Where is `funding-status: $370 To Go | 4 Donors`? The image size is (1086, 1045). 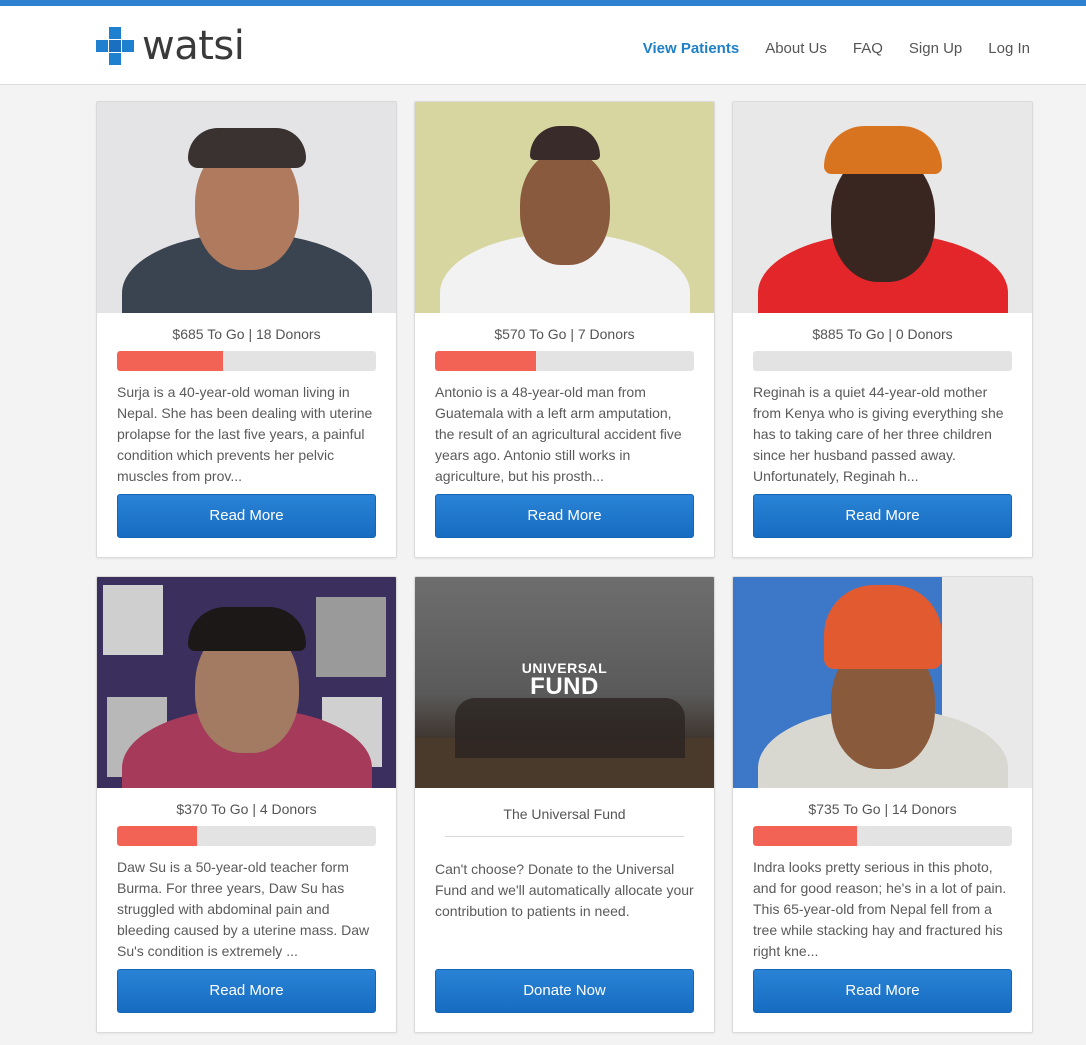 funding-status: $370 To Go | 4 Donors is located at coordinates (246, 809).